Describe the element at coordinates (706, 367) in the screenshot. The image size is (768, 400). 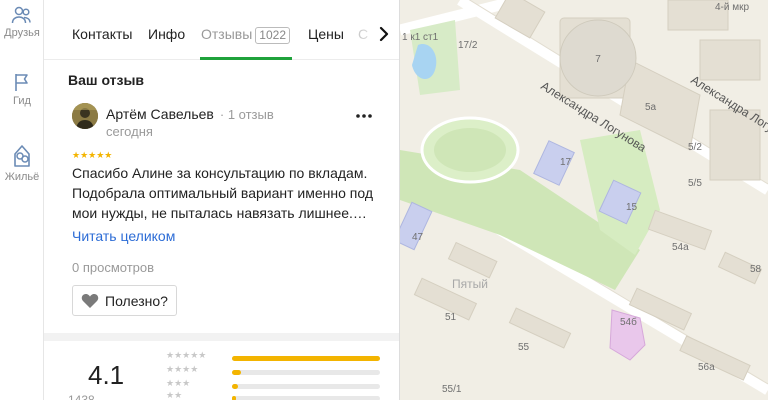
I see `svg-text: 56а` at that location.